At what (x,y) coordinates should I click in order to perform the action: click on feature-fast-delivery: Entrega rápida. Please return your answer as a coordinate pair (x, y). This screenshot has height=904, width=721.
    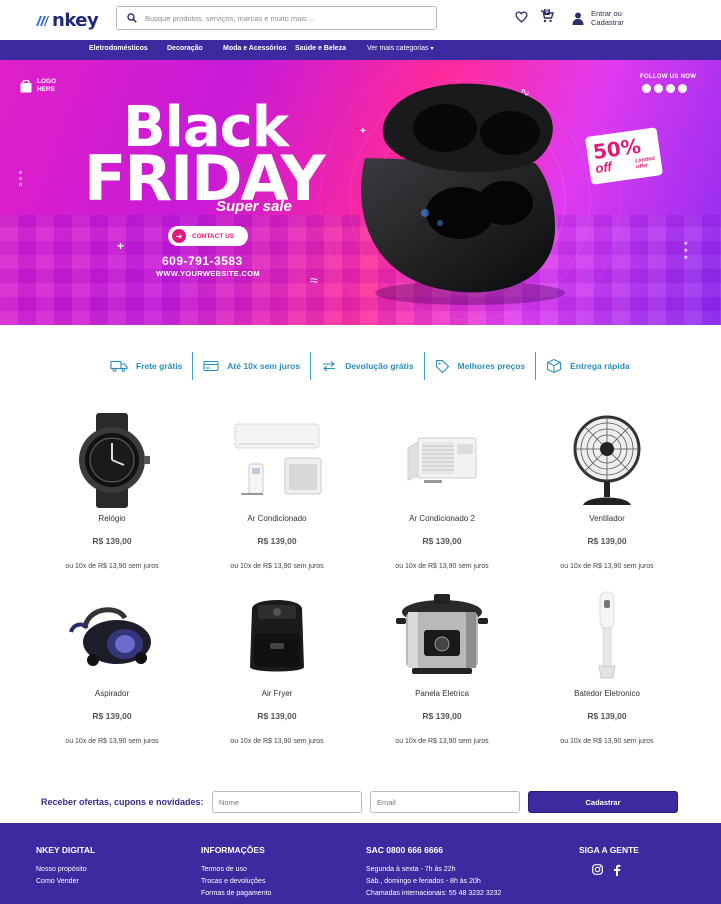
    Looking at the image, I should click on (588, 366).